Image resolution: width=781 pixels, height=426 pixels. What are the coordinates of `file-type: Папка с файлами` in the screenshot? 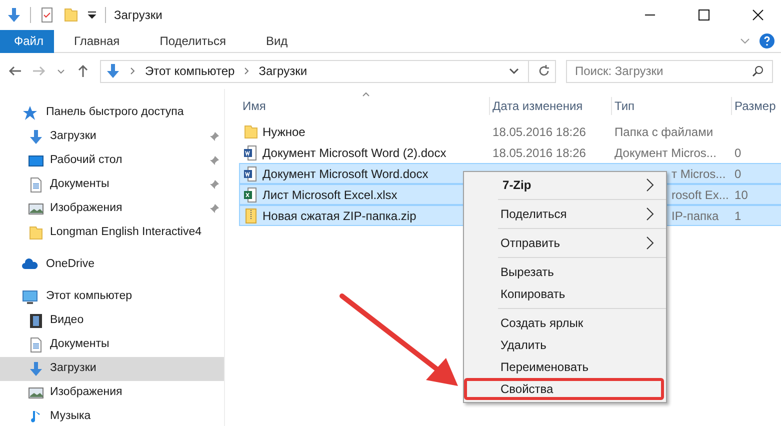 It's located at (664, 131).